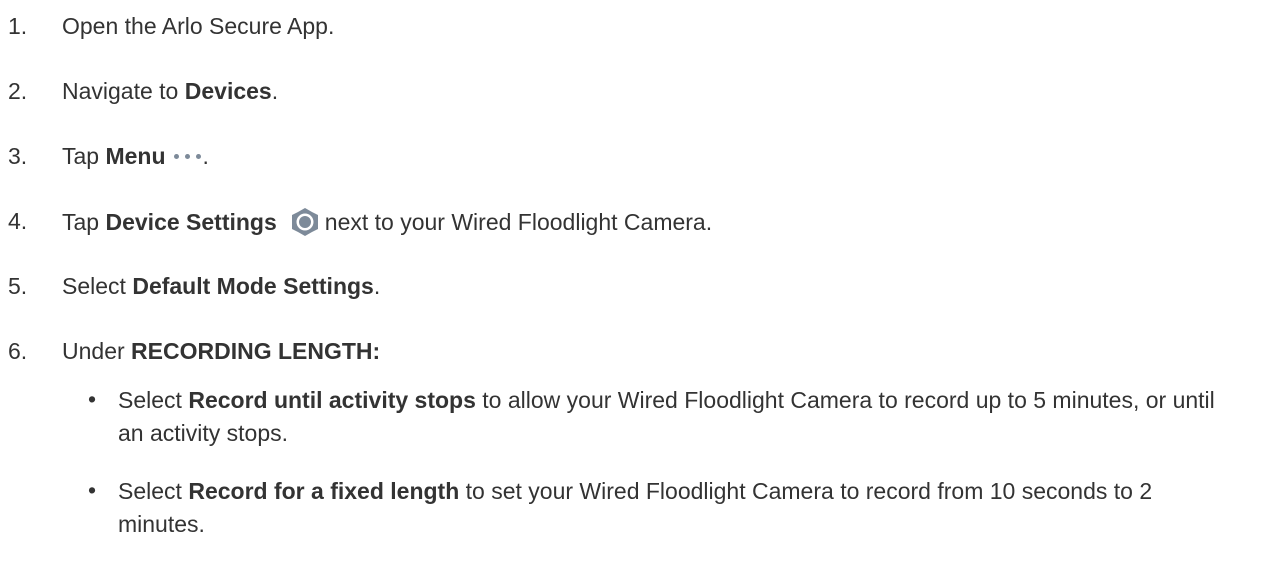 The height and width of the screenshot is (564, 1261). I want to click on step-text: Navigate to Devices ., so click(170, 91).